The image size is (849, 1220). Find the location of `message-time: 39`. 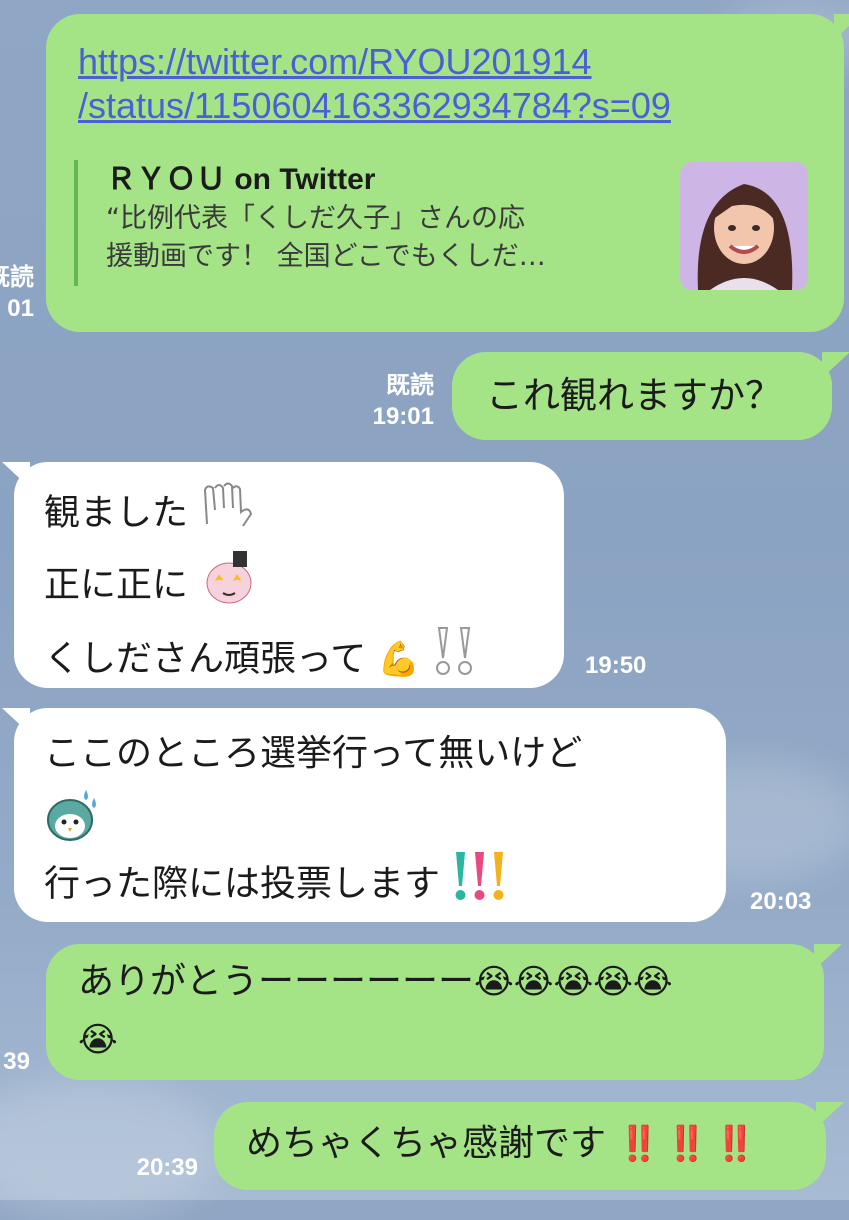

message-time: 39 is located at coordinates (16, 1061).